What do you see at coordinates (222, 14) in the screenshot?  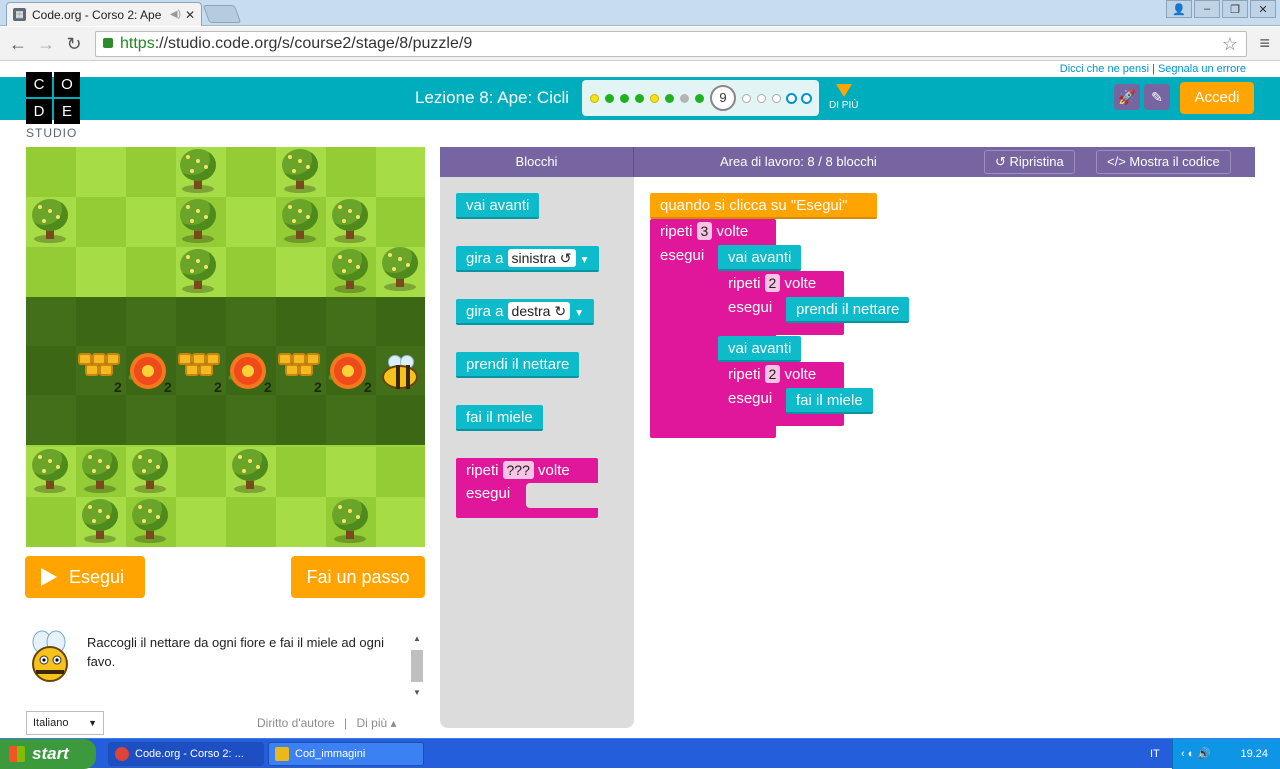 I see `new-tab-button` at bounding box center [222, 14].